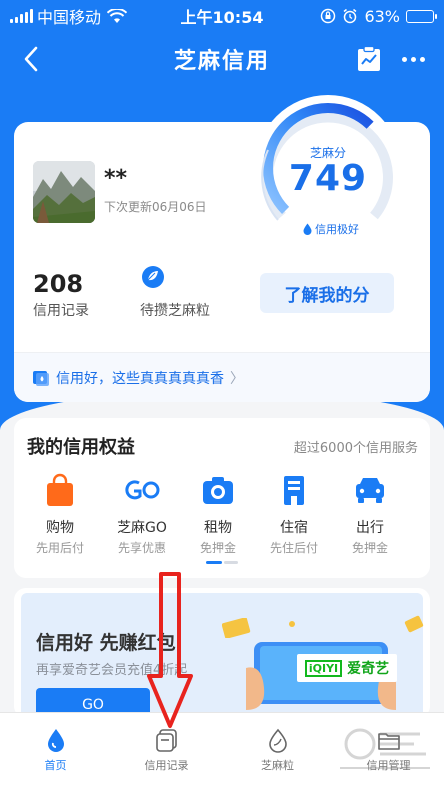 The image size is (444, 788). Describe the element at coordinates (236, 628) in the screenshot. I see `coupon-icon` at that location.